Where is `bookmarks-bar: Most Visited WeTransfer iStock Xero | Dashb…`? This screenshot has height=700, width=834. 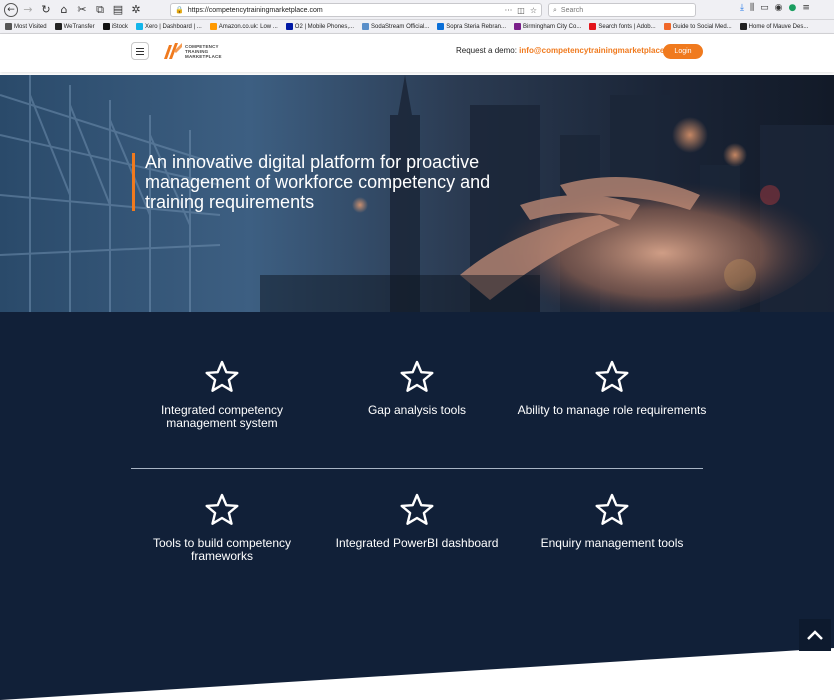 bookmarks-bar: Most Visited WeTransfer iStock Xero | Dashb… is located at coordinates (417, 27).